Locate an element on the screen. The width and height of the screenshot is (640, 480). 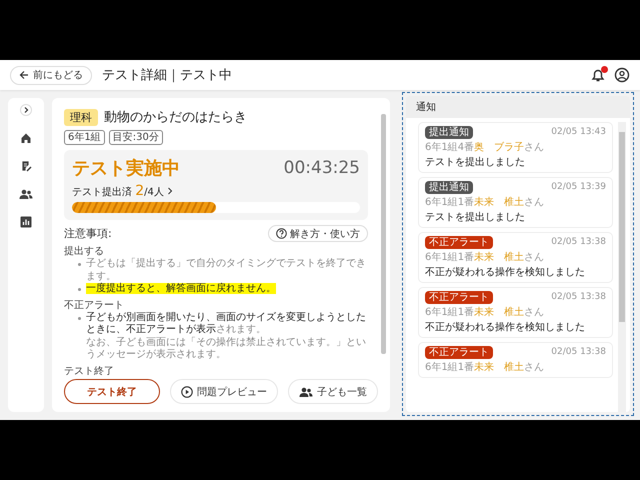
student-list-button: 子ども一覧 is located at coordinates (333, 391).